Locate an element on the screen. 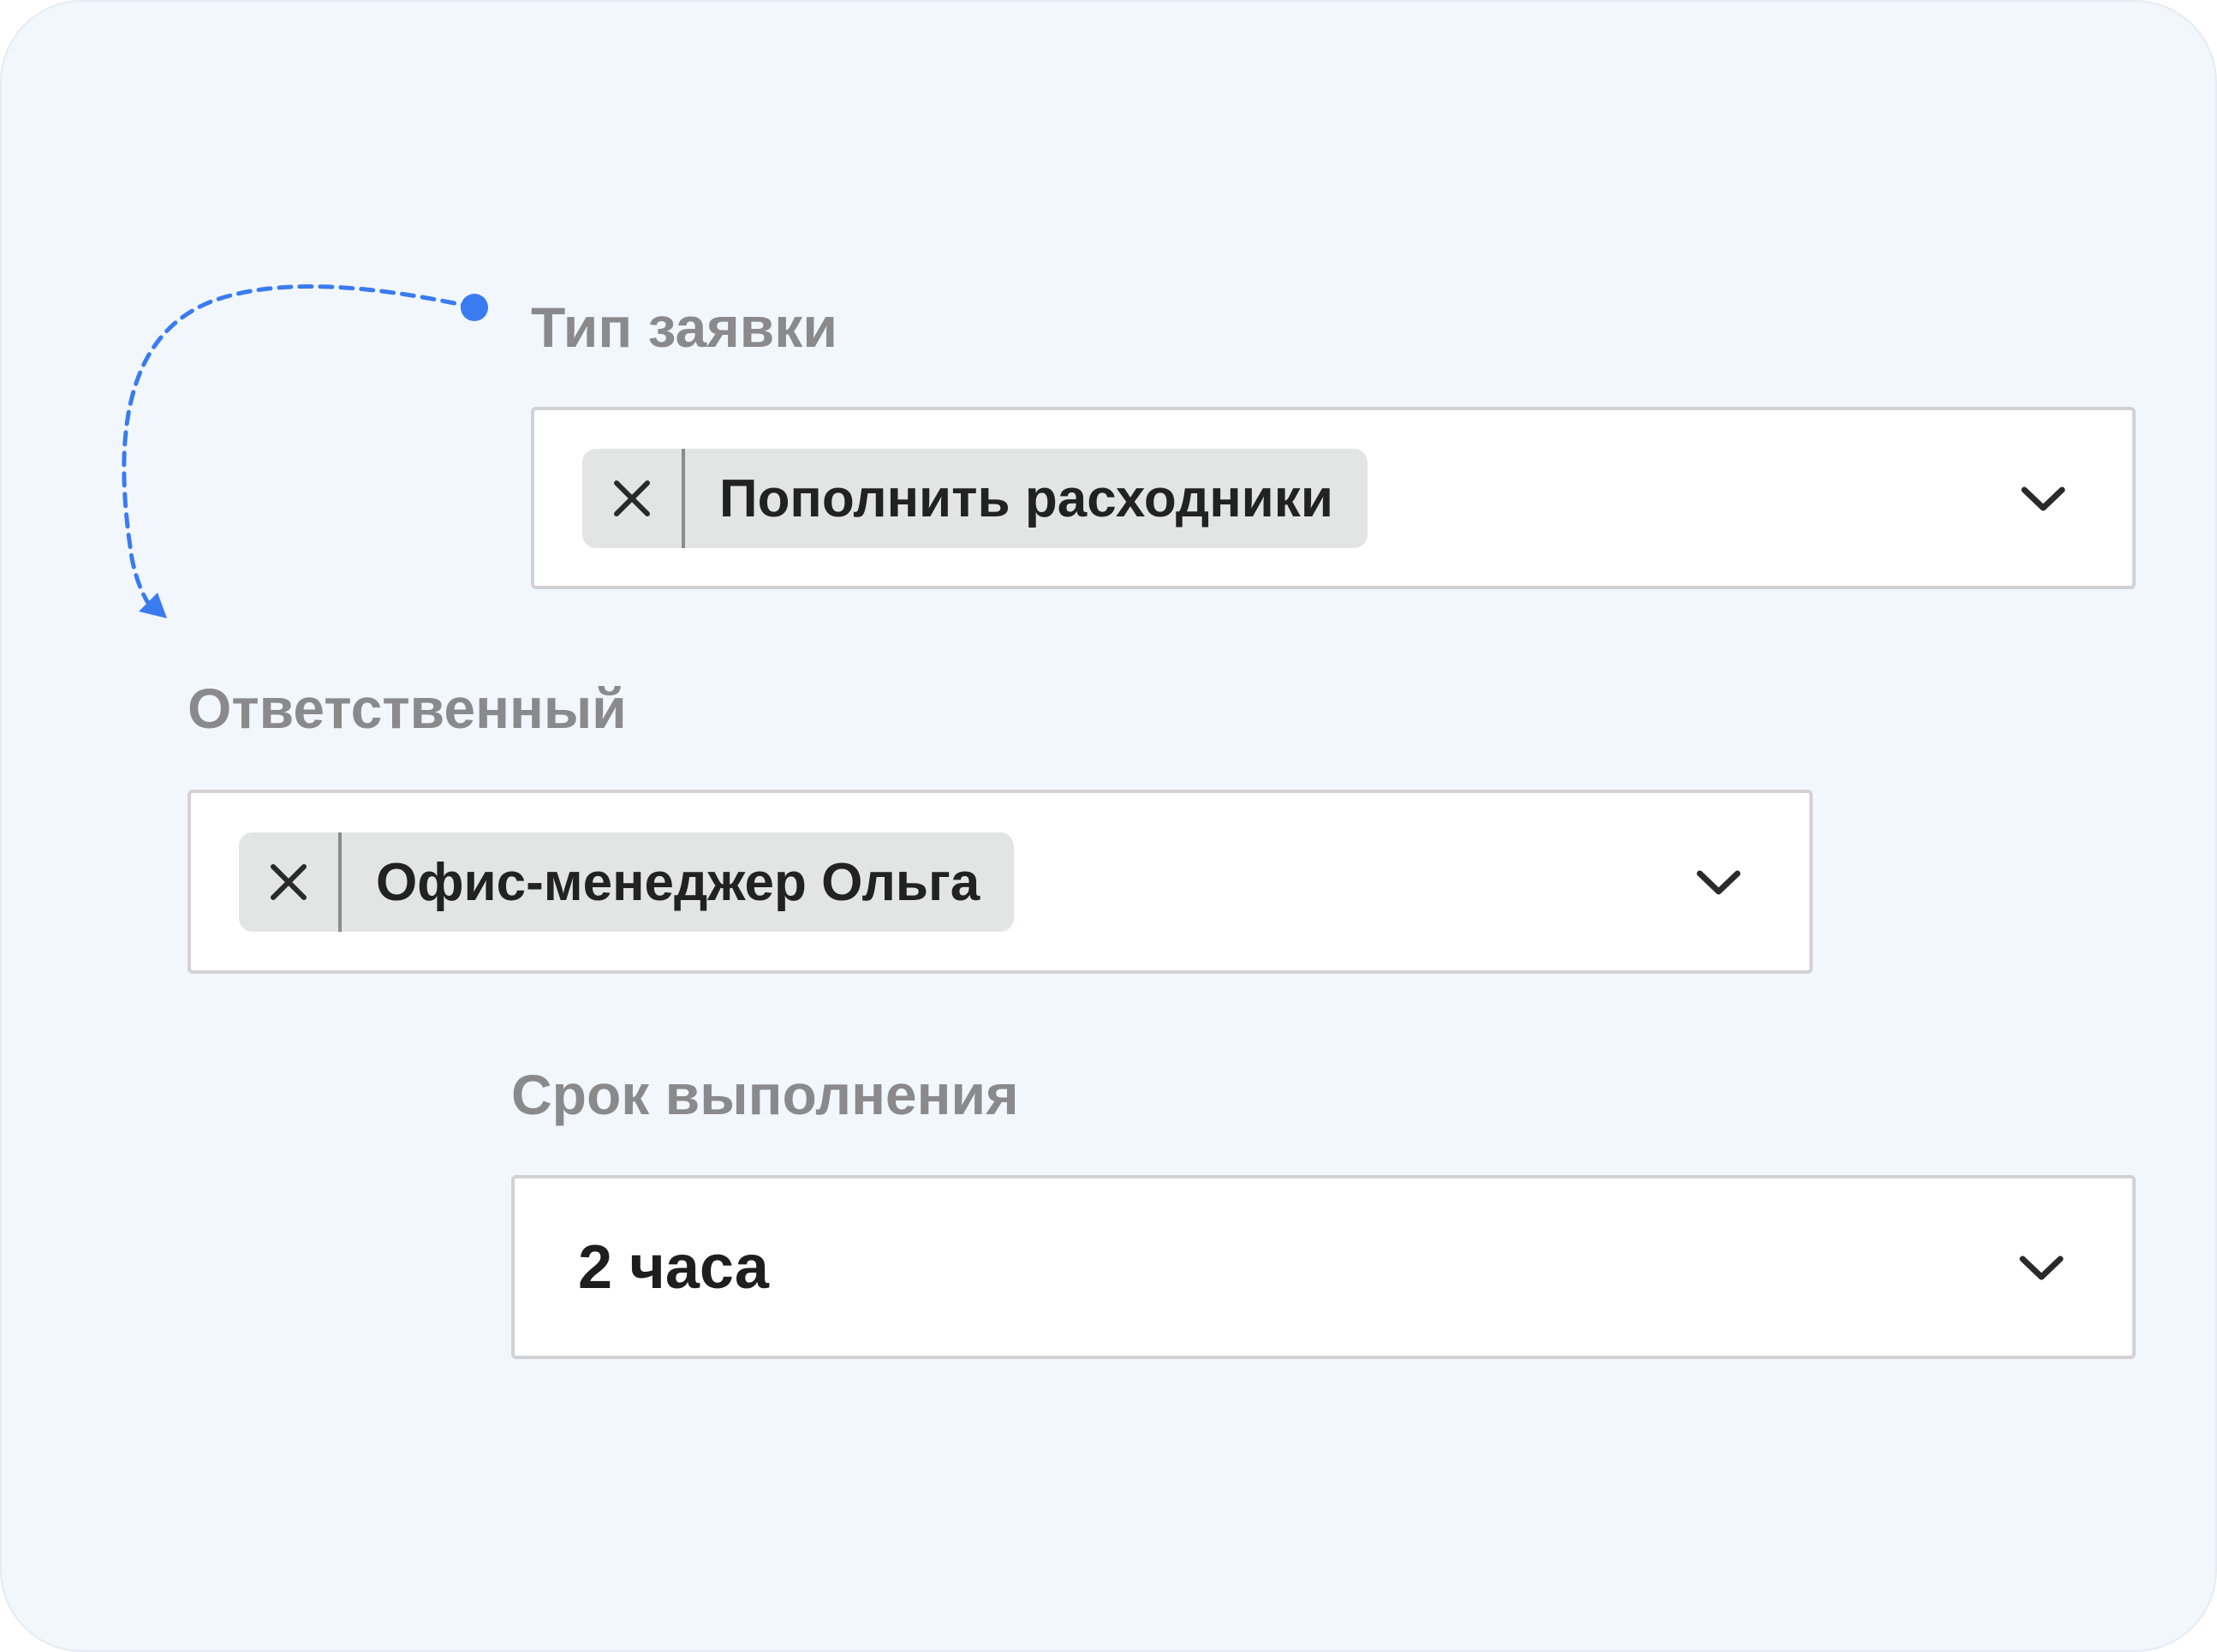 The image size is (2217, 1652). deadline-label: Срок выполнения is located at coordinates (765, 1094).